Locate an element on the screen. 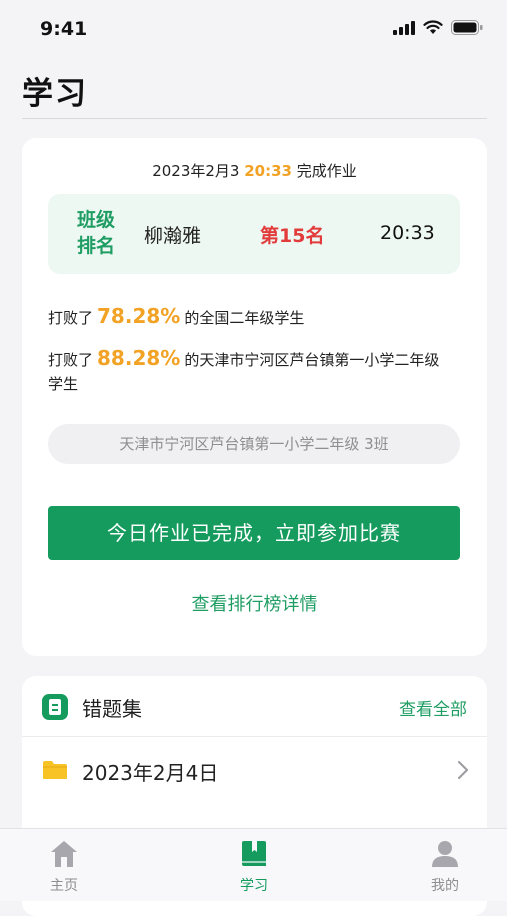 The image size is (507, 916). tab-study-label: 学习 is located at coordinates (254, 886).